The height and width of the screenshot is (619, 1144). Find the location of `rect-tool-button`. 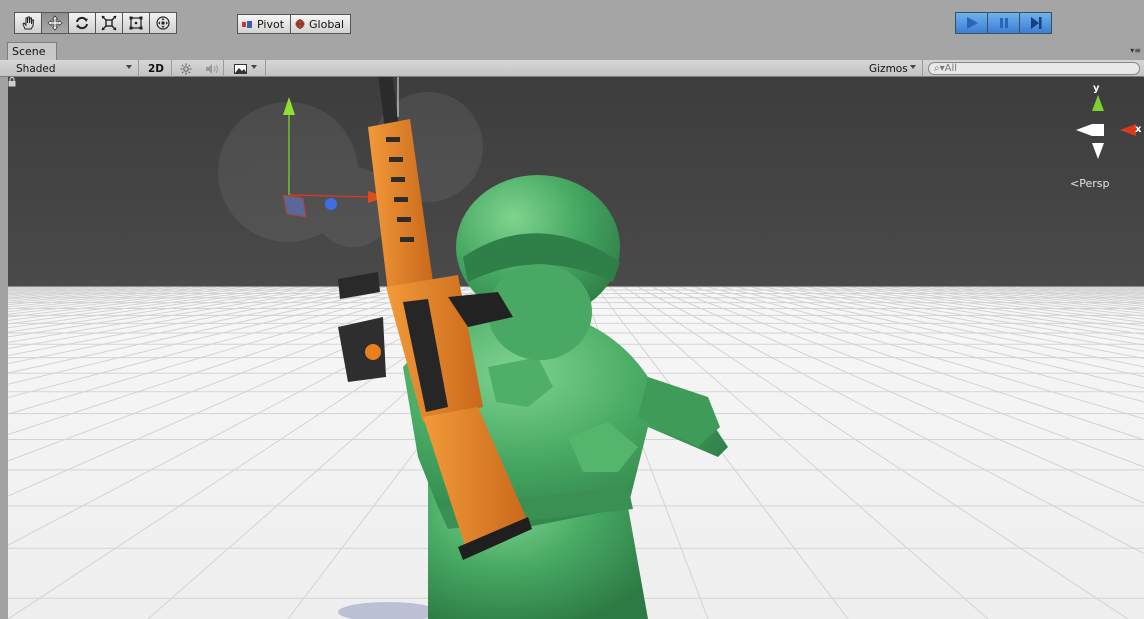

rect-tool-button is located at coordinates (136, 23).